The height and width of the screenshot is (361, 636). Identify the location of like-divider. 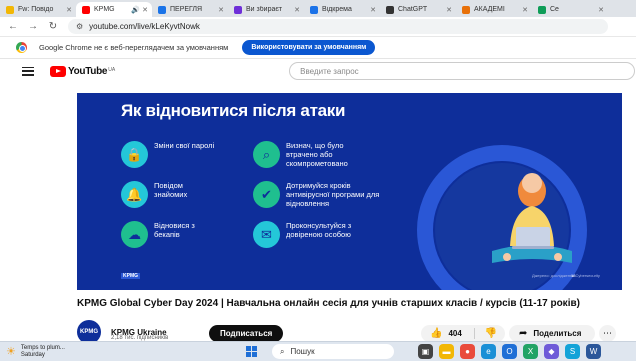
(474, 333).